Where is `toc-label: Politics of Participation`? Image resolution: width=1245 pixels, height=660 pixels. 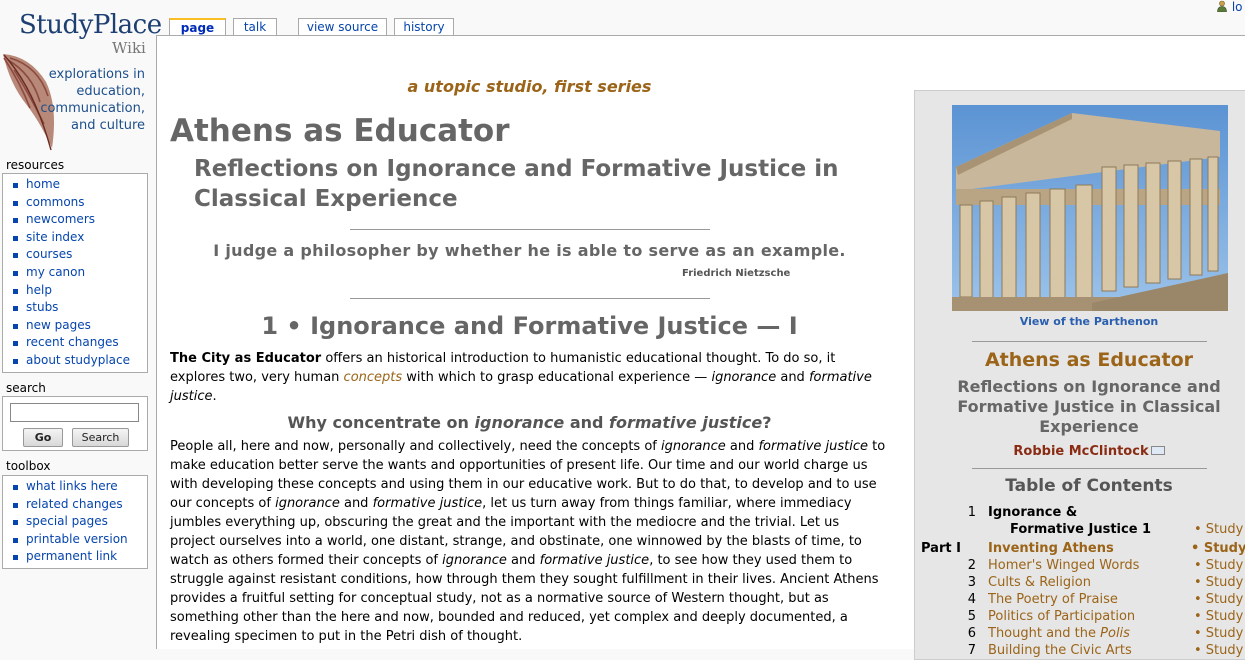
toc-label: Politics of Participation is located at coordinates (1061, 616).